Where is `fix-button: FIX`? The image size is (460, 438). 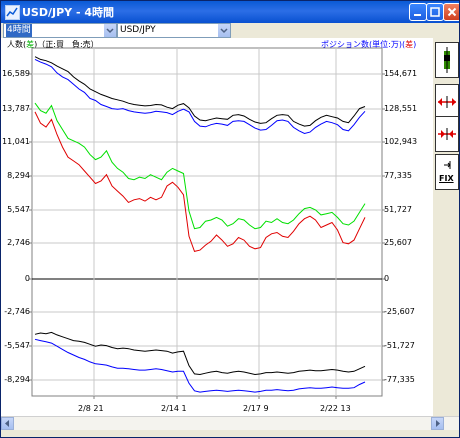
fix-button: FIX is located at coordinates (447, 172).